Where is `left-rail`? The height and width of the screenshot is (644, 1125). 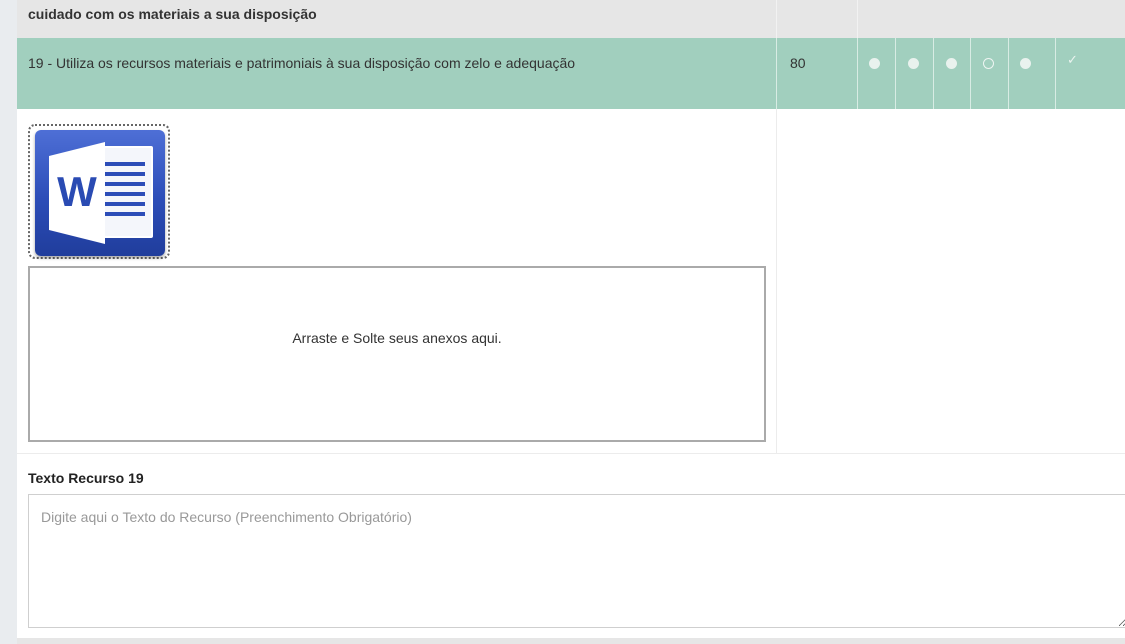 left-rail is located at coordinates (8, 322).